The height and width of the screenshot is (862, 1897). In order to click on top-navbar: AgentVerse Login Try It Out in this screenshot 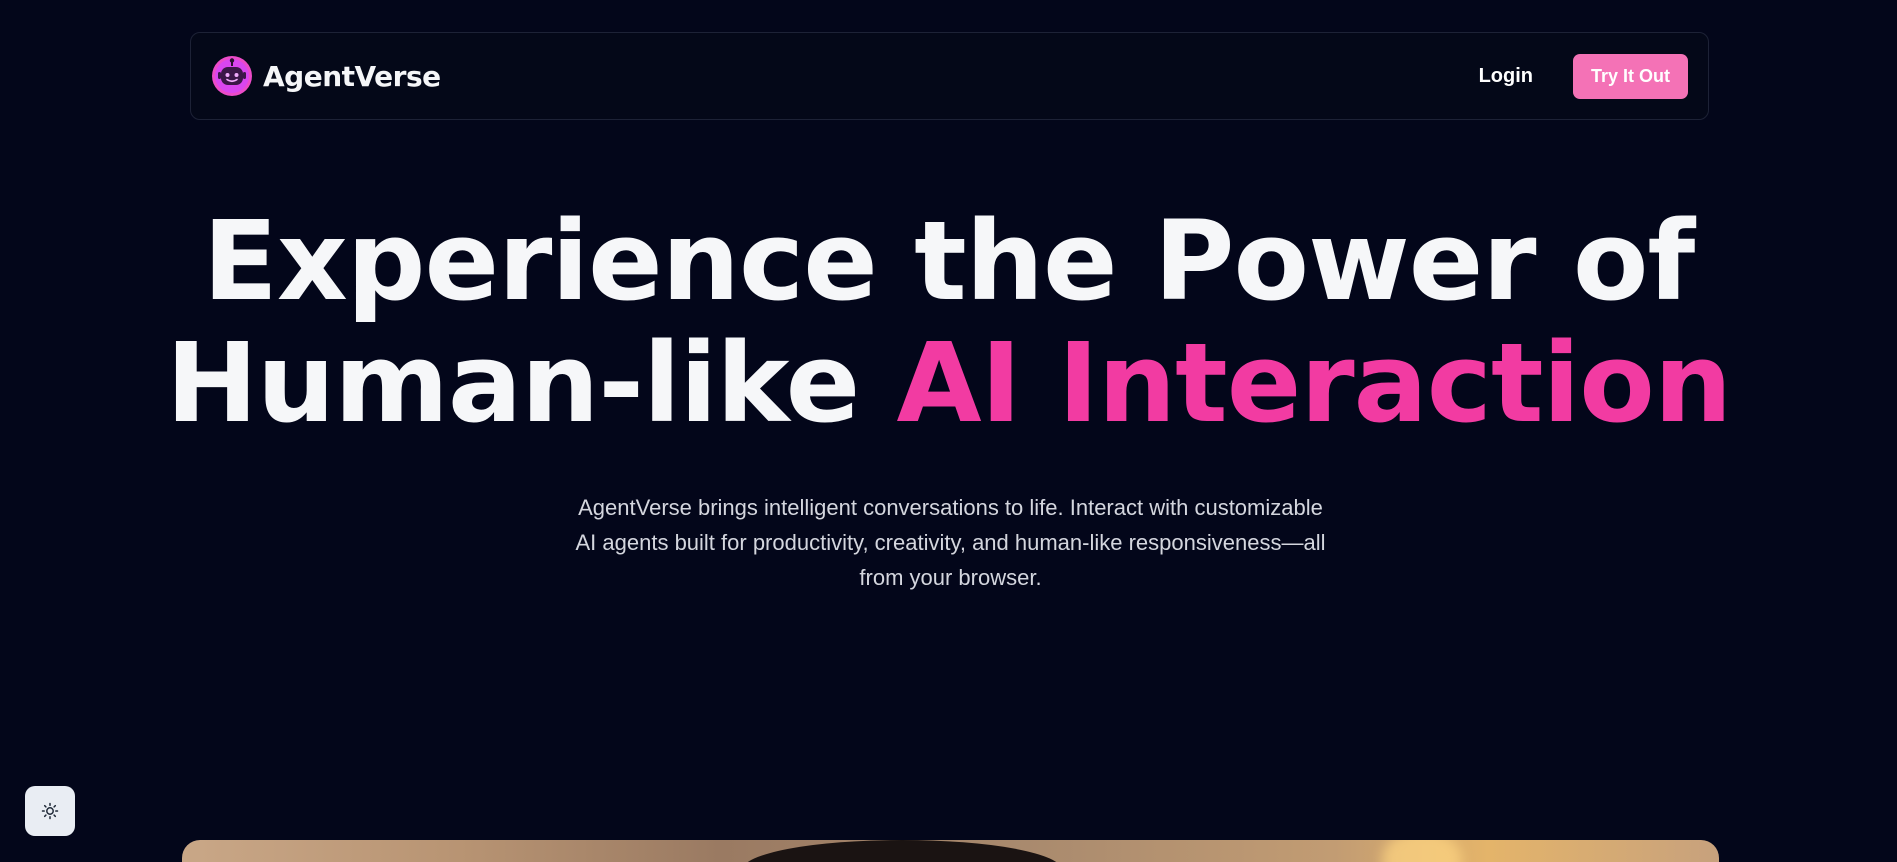, I will do `click(949, 76)`.